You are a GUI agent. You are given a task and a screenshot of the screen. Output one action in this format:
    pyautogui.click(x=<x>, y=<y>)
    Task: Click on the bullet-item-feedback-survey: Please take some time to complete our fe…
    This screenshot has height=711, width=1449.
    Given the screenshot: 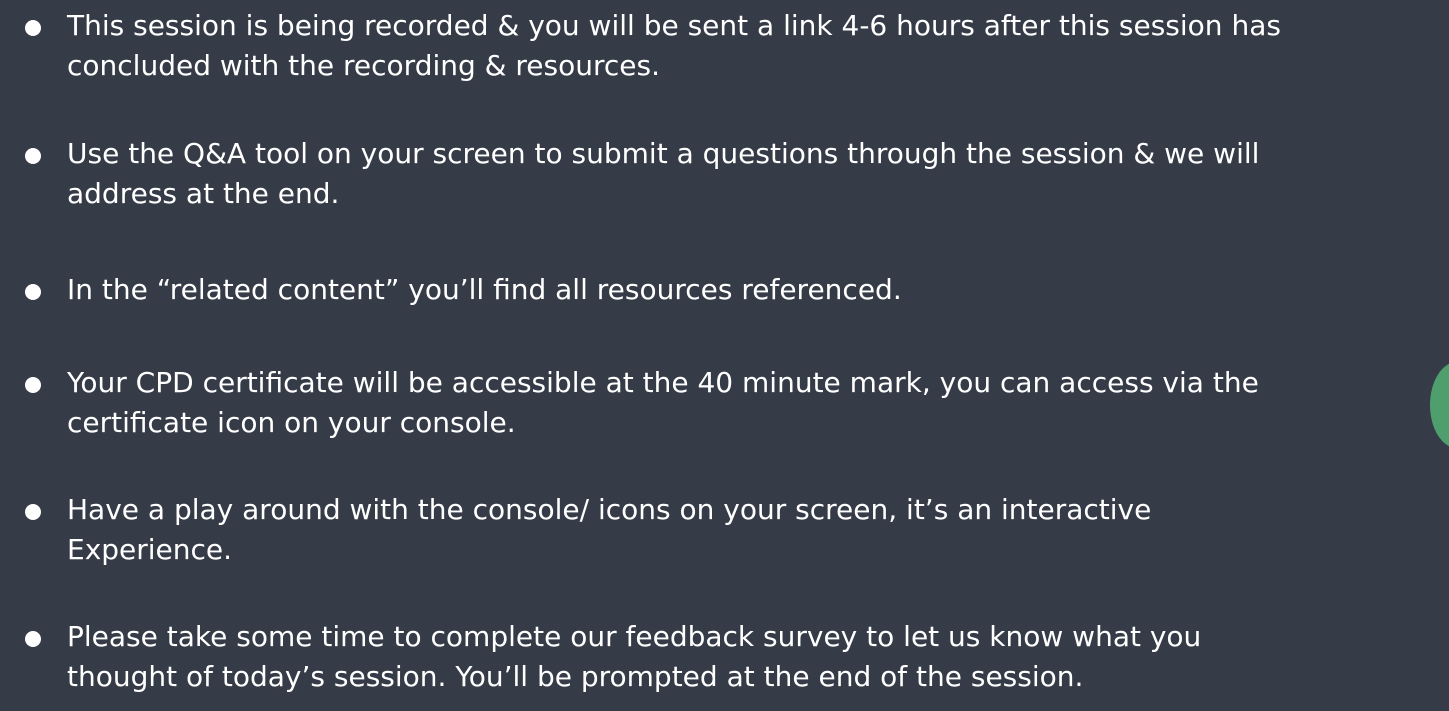 What is the action you would take?
    pyautogui.click(x=724, y=657)
    